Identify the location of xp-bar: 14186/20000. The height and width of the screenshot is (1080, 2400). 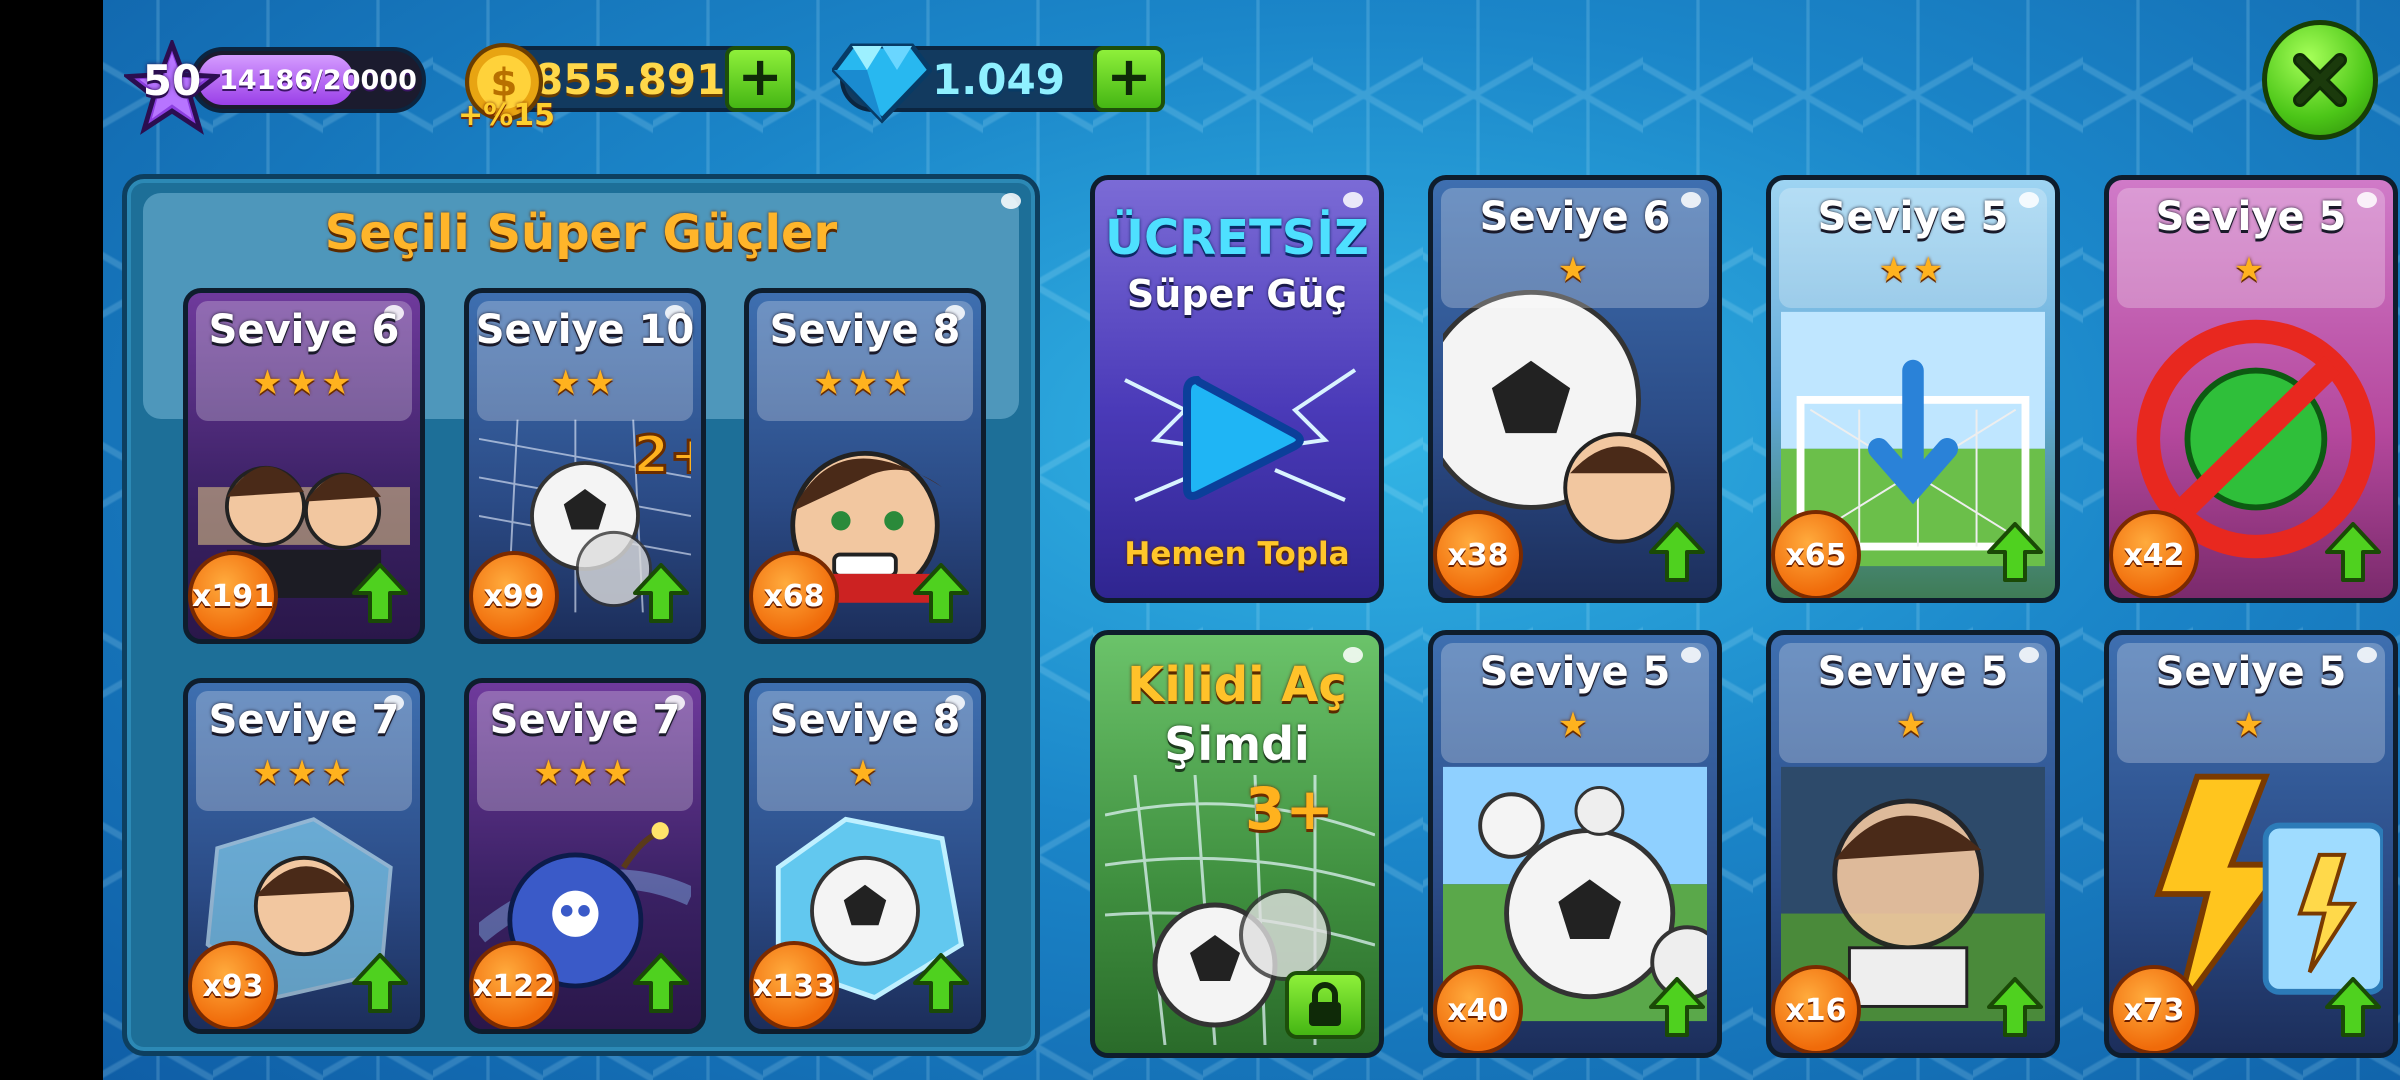
(308, 80).